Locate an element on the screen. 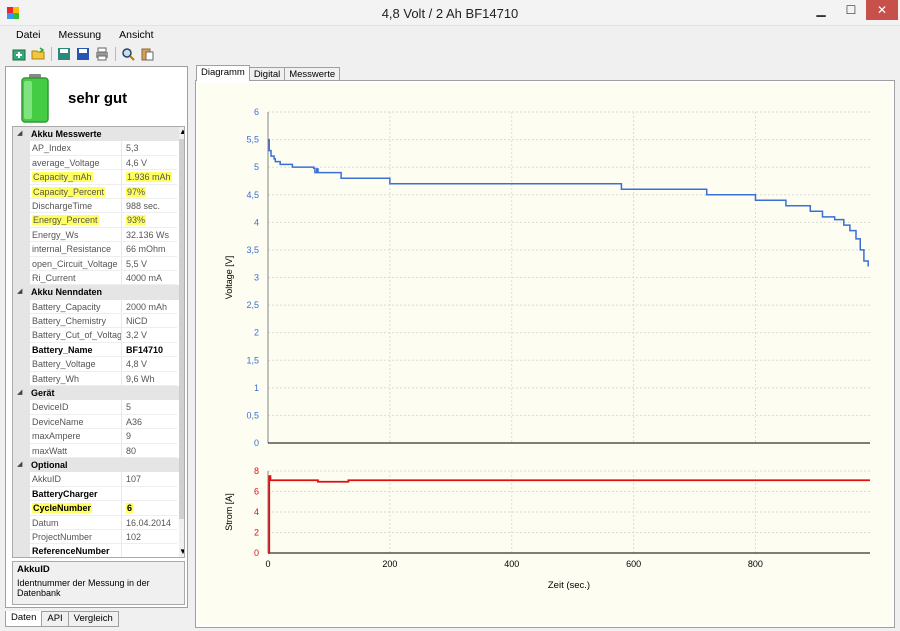 Image resolution: width=900 pixels, height=631 pixels. property-value: 93% is located at coordinates (149, 220).